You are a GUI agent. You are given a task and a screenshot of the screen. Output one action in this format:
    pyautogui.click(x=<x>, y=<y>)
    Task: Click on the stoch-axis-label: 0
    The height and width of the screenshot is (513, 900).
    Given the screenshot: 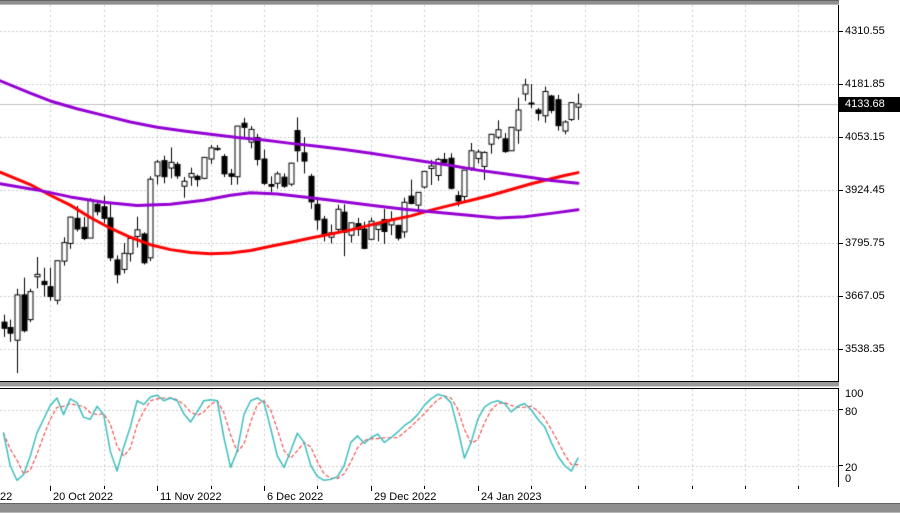 What is the action you would take?
    pyautogui.click(x=848, y=479)
    